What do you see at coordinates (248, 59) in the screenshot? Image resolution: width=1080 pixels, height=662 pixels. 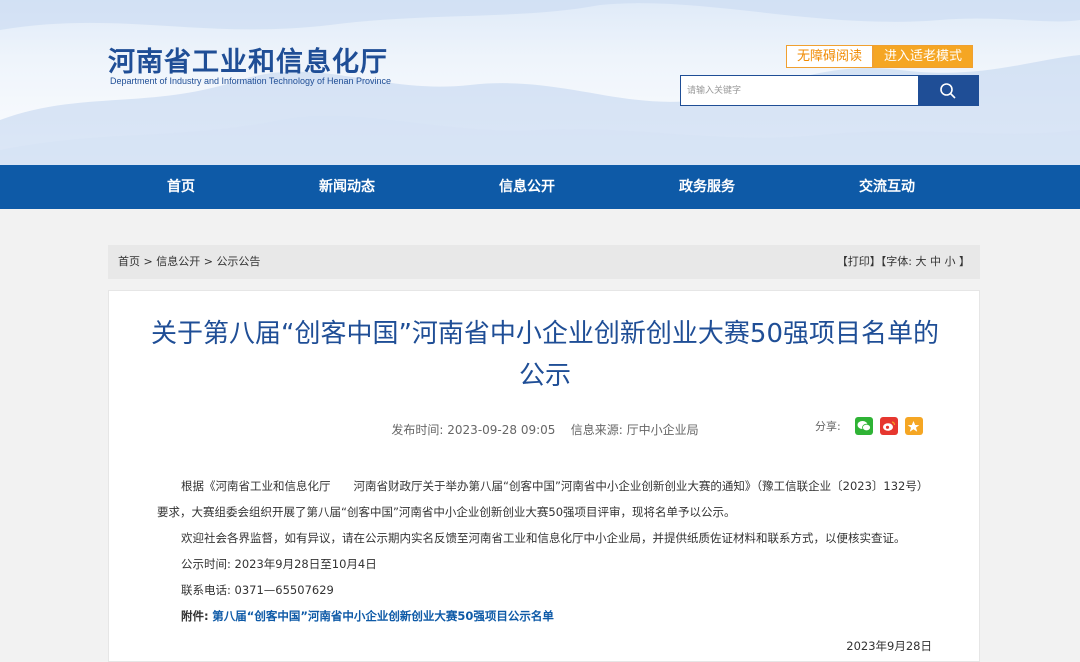 I see `site-logo-cn: 河南省工业和信息化厅` at bounding box center [248, 59].